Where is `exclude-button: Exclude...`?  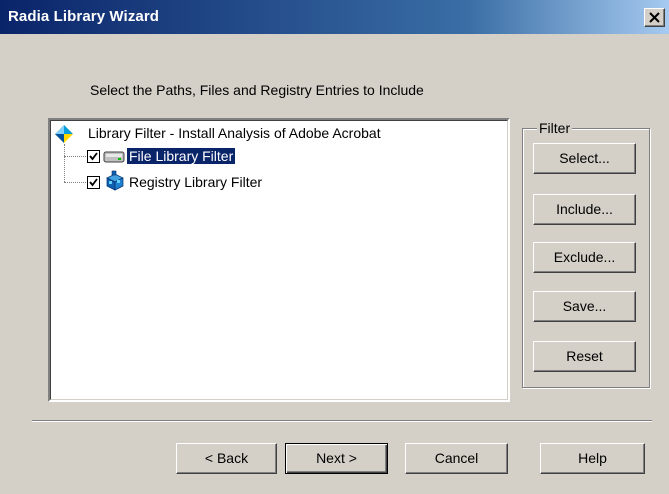
exclude-button: Exclude... is located at coordinates (584, 257).